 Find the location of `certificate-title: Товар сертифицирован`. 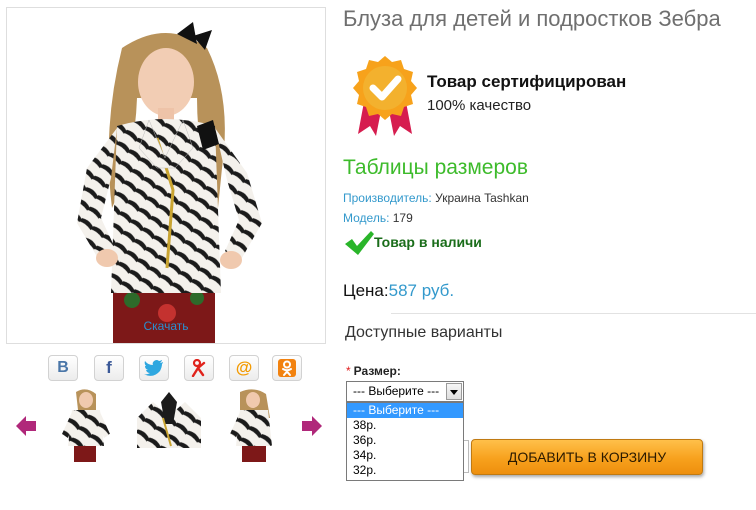

certificate-title: Товар сертифицирован is located at coordinates (527, 81).